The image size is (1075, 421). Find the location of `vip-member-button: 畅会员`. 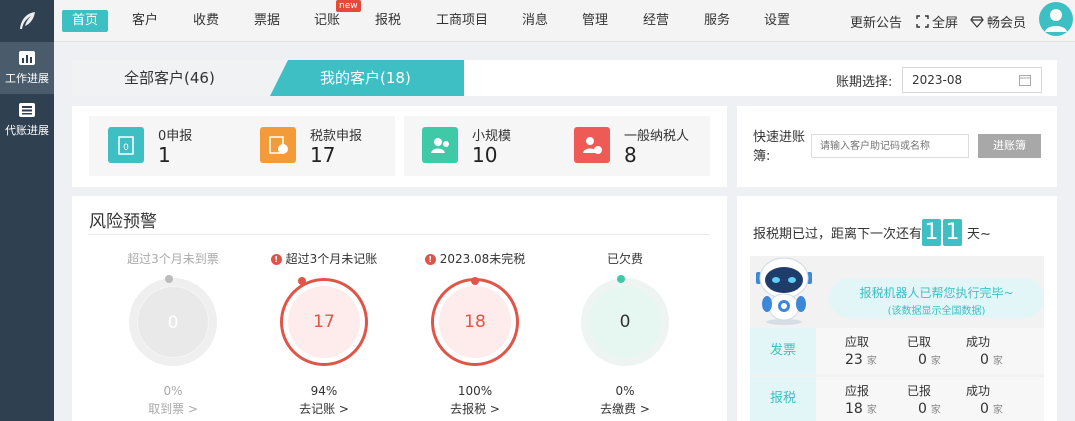

vip-member-button: 畅会员 is located at coordinates (998, 21).